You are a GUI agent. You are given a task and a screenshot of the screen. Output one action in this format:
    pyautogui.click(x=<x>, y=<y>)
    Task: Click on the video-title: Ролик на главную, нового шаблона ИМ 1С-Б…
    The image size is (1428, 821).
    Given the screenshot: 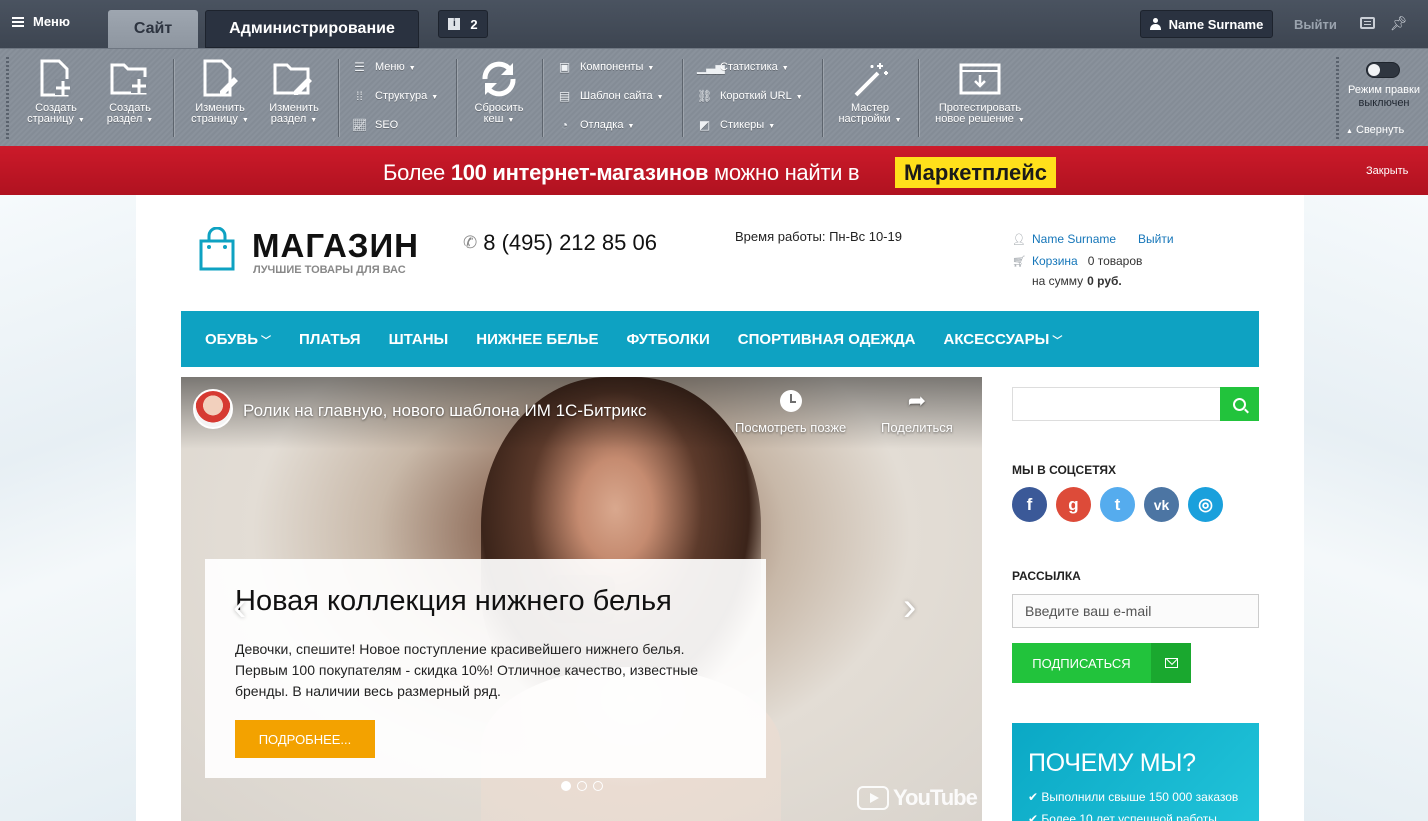 What is the action you would take?
    pyautogui.click(x=444, y=411)
    